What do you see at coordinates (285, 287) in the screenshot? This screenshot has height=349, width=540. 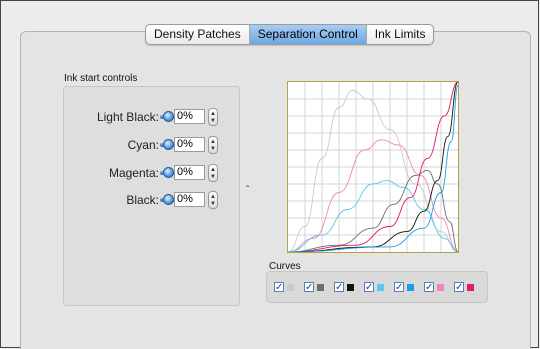 I see `curve-toggle-light-light-black: ✓` at bounding box center [285, 287].